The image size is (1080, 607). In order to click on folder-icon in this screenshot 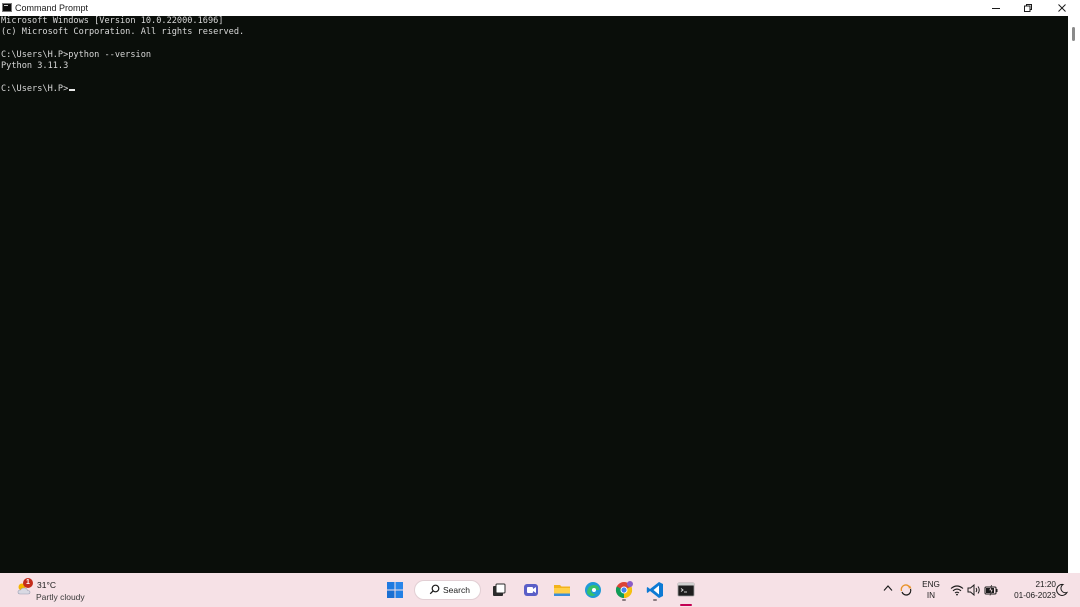, I will do `click(562, 590)`.